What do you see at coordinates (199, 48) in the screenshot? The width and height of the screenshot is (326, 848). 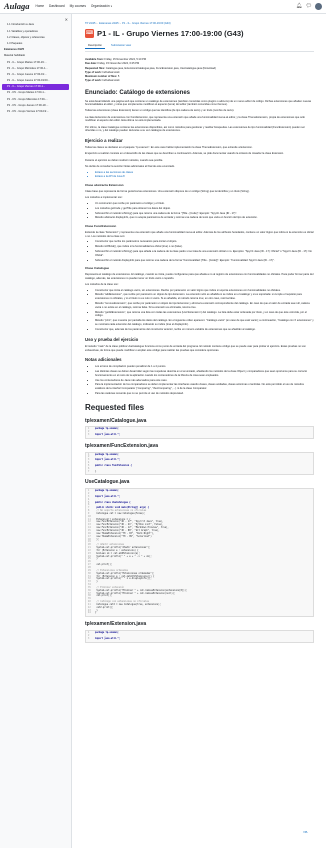 I see `activity-tabs: Descripción Submission view` at bounding box center [199, 48].